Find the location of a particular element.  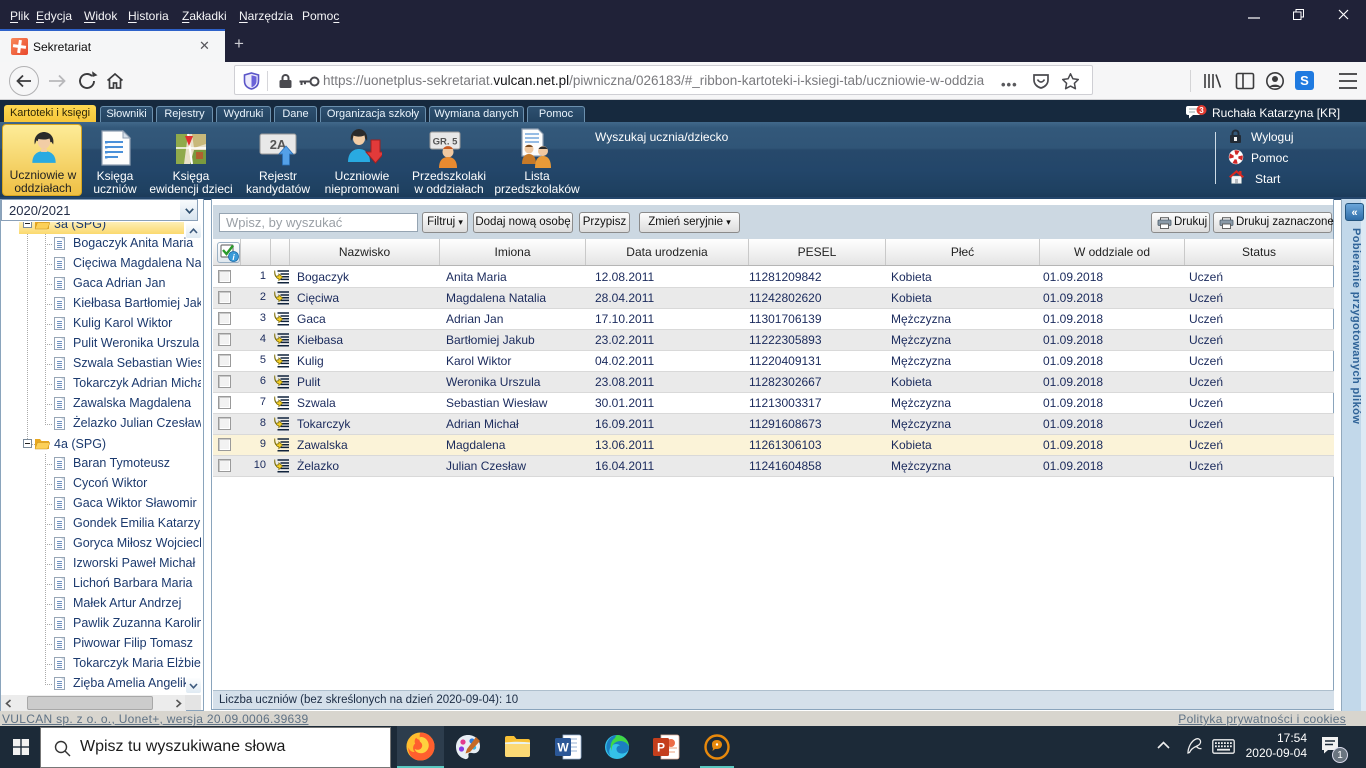

svg-text: GR. 5 is located at coordinates (446, 142).